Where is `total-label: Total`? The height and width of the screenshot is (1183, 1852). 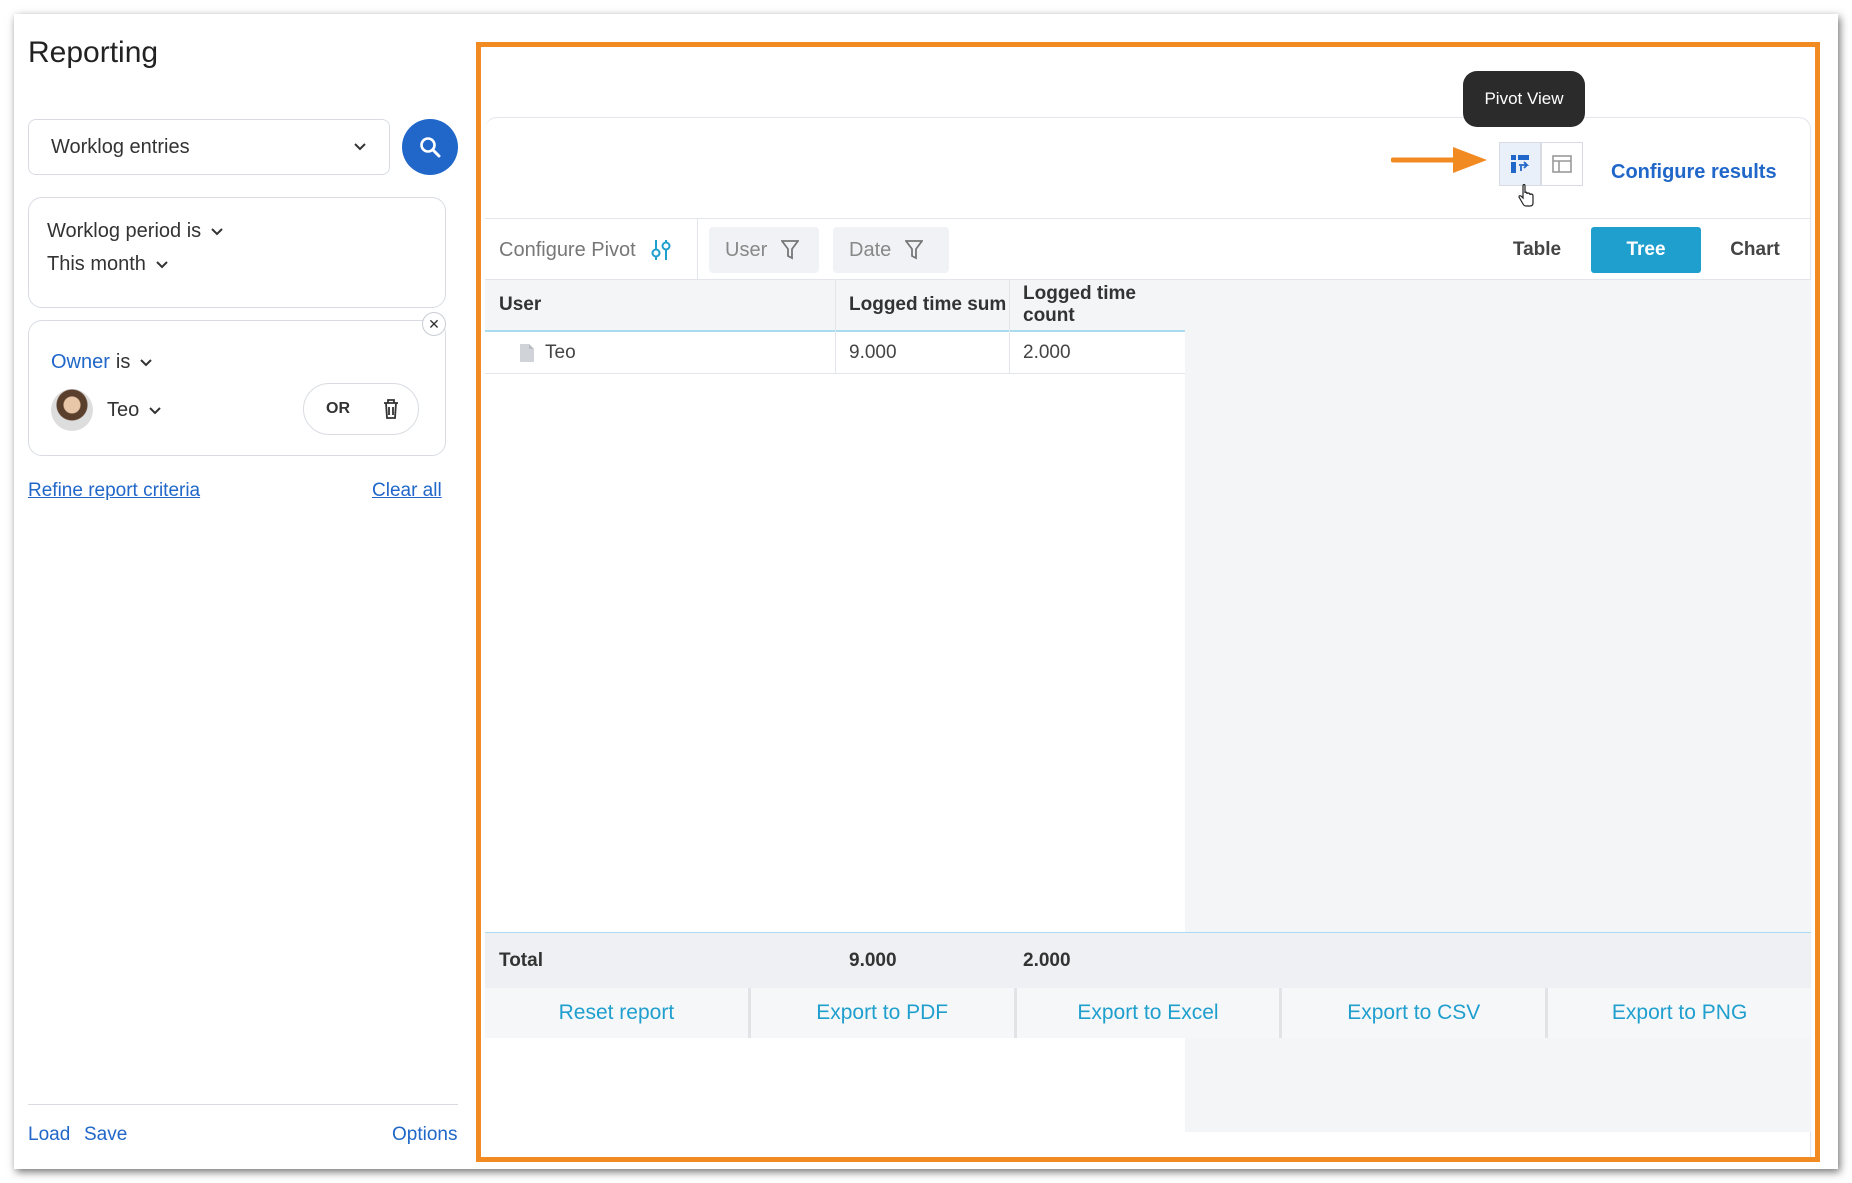
total-label: Total is located at coordinates (521, 960).